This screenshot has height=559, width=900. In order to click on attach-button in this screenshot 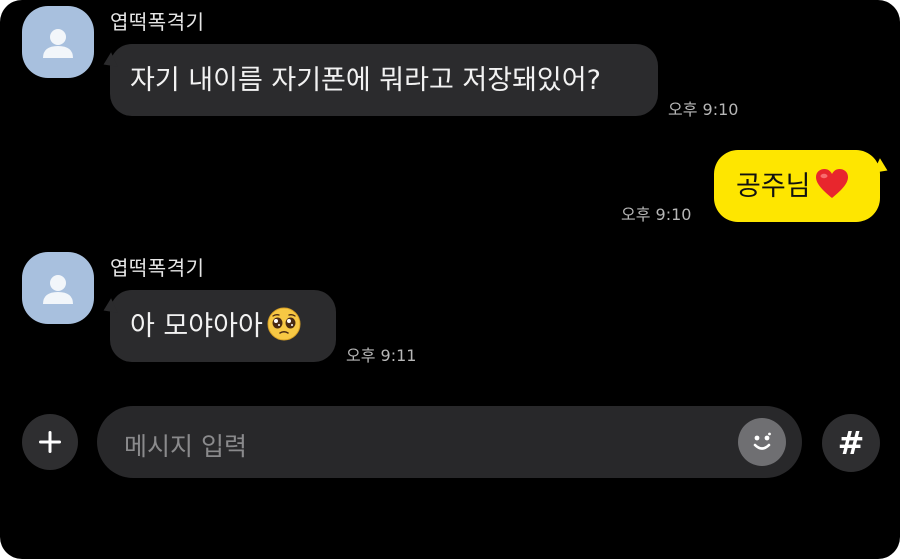, I will do `click(50, 442)`.